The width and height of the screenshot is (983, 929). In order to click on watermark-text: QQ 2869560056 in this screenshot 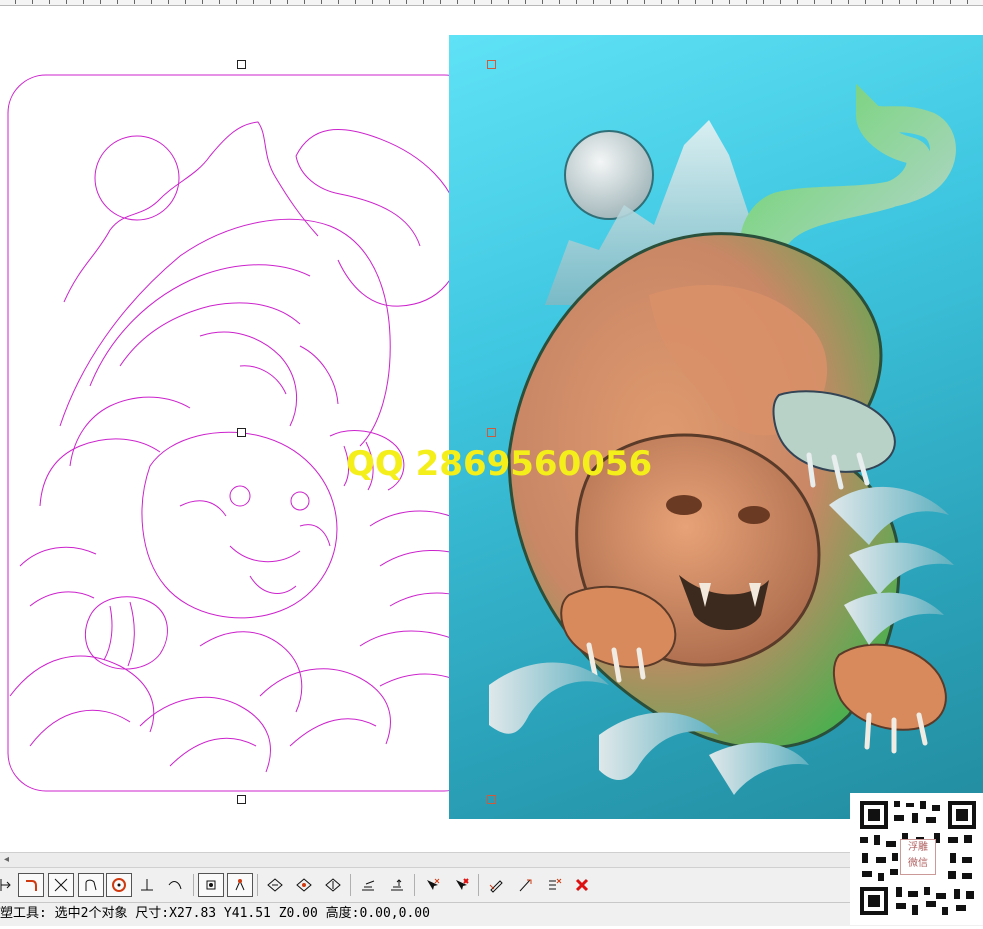, I will do `click(499, 464)`.